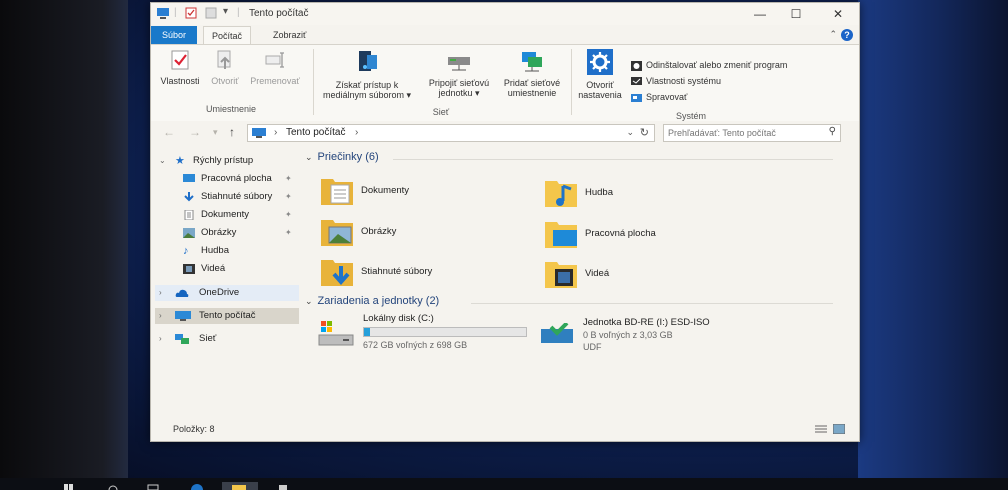 This screenshot has height=490, width=1008. What do you see at coordinates (227, 35) in the screenshot?
I see `tab-computer: Počítač` at bounding box center [227, 35].